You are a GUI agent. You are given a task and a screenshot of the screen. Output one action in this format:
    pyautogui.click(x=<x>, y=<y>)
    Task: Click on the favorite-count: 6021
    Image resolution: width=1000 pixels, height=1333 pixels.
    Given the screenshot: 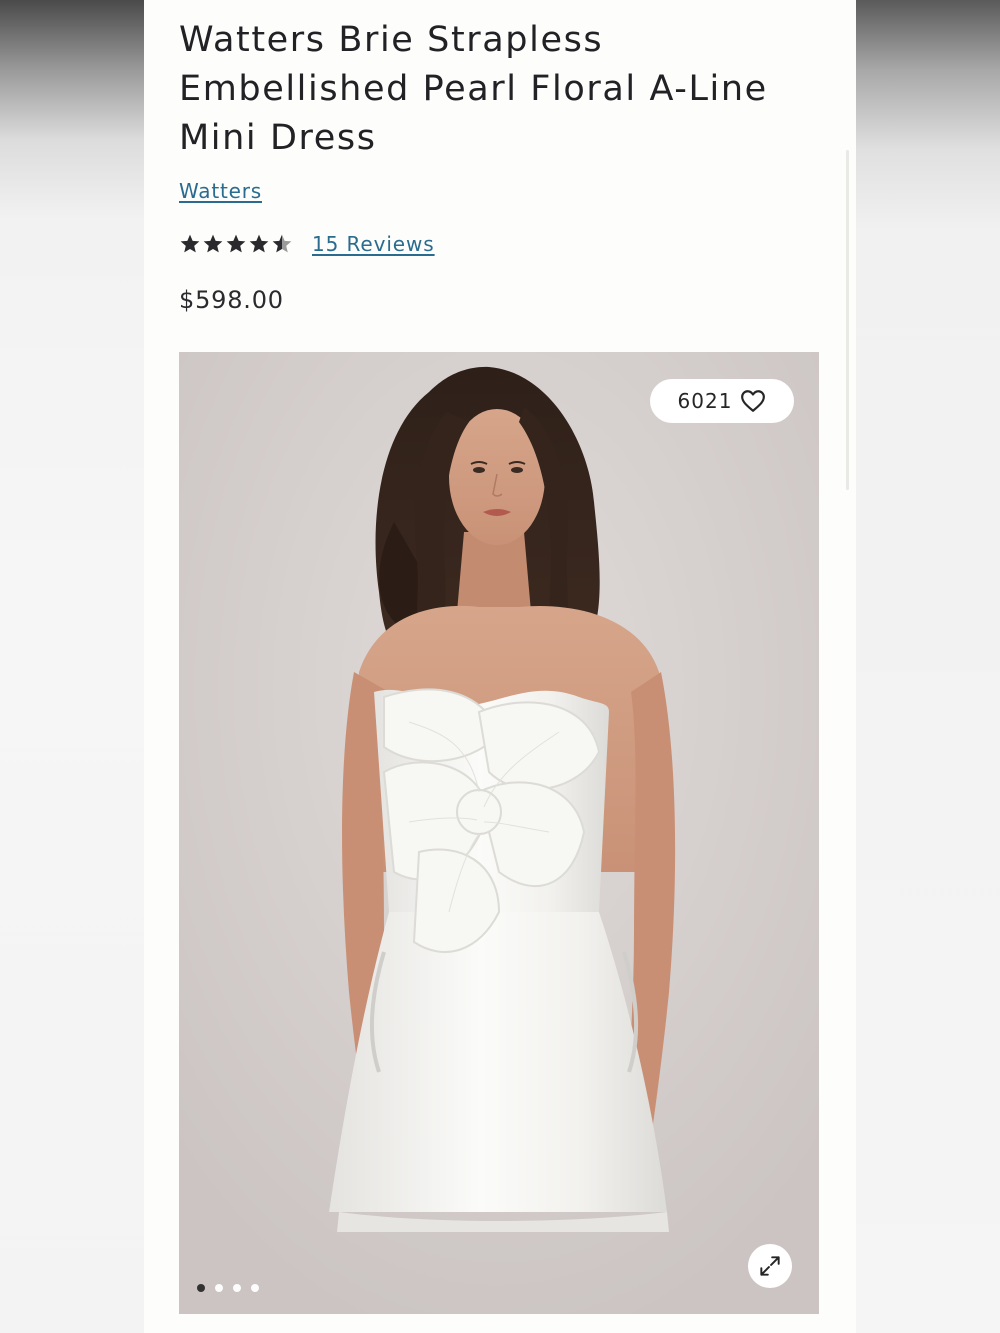 What is the action you would take?
    pyautogui.click(x=705, y=401)
    